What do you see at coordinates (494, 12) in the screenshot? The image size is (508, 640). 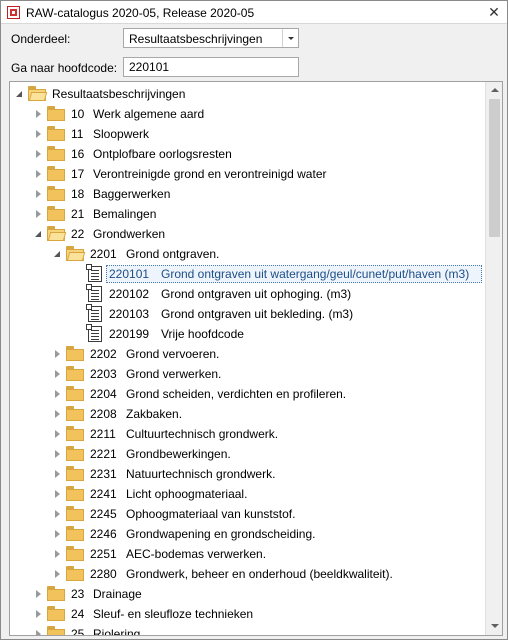 I see `close-button: ✕` at bounding box center [494, 12].